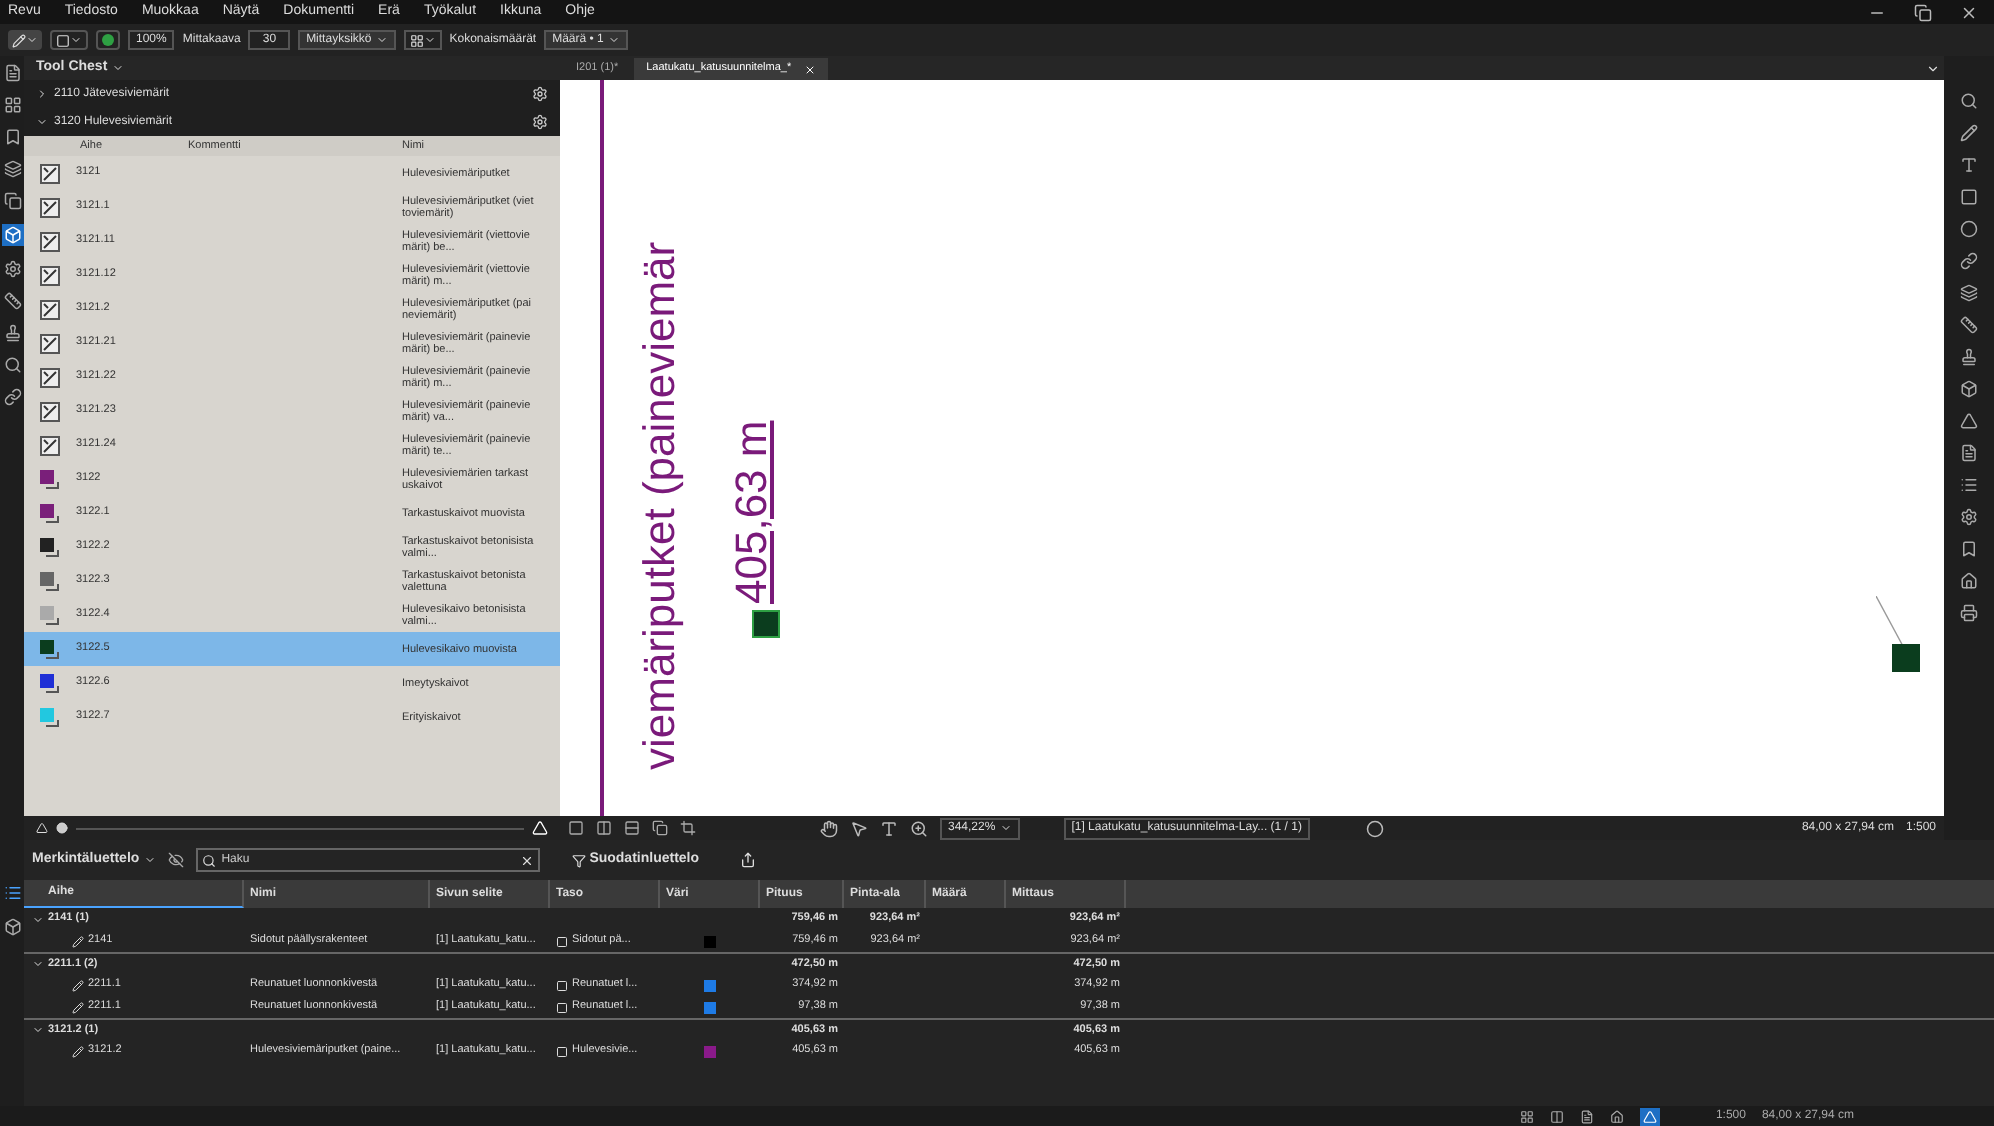 The image size is (1994, 1126). I want to click on pan-icon, so click(829, 828).